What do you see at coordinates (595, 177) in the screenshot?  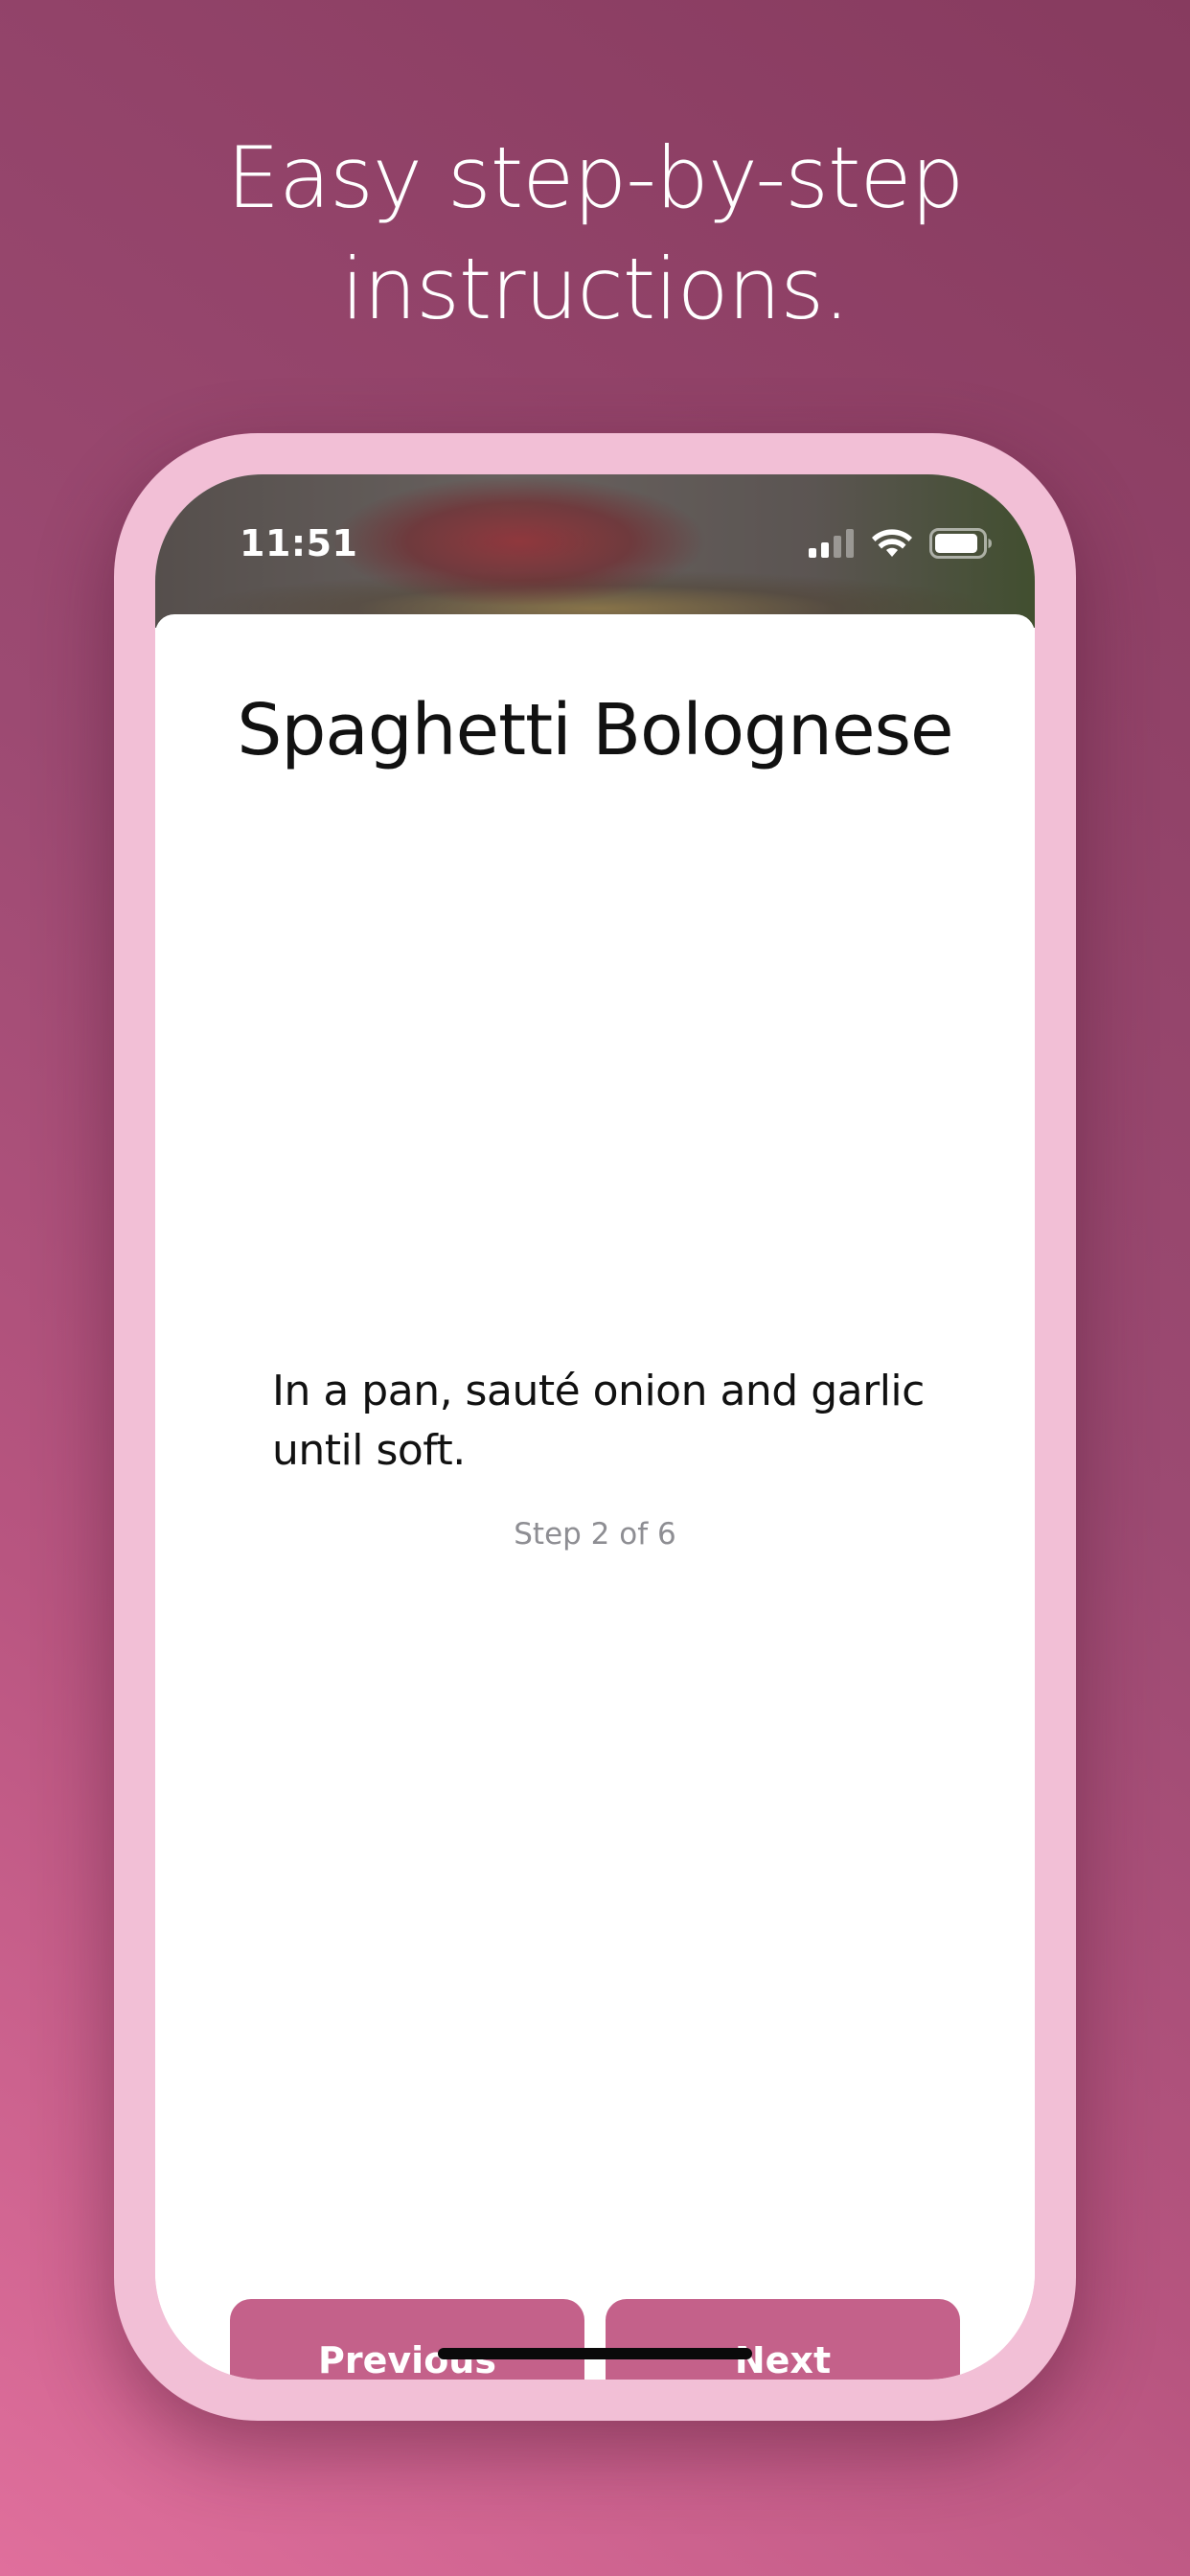 I see `promo-headline-line-1: Easy step-by-step` at bounding box center [595, 177].